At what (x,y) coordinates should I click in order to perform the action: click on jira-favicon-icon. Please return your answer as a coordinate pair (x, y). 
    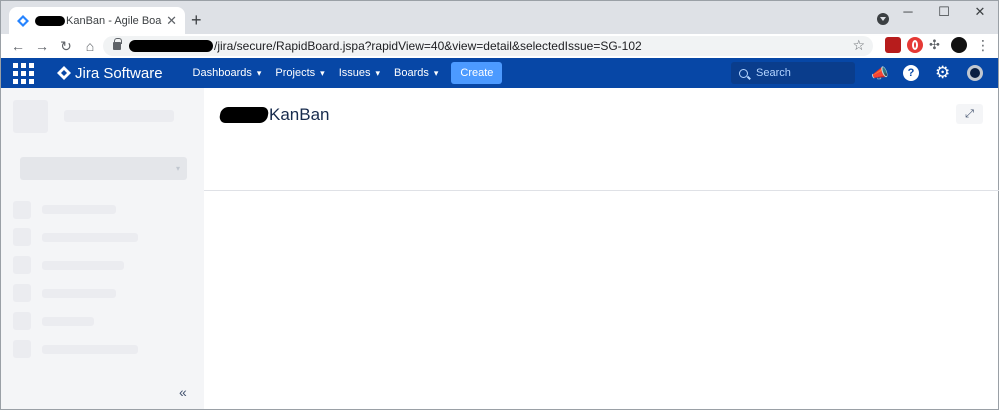
    Looking at the image, I should click on (23, 21).